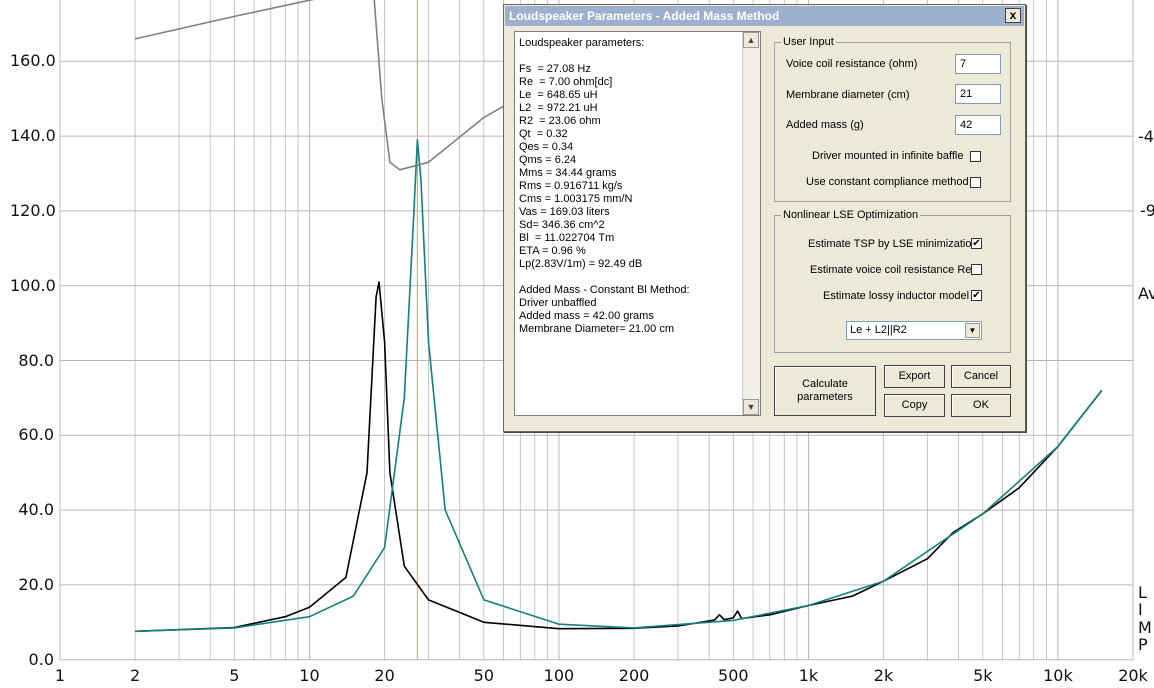 The image size is (1154, 688). What do you see at coordinates (33, 61) in the screenshot?
I see `y-tick-label: 160.0` at bounding box center [33, 61].